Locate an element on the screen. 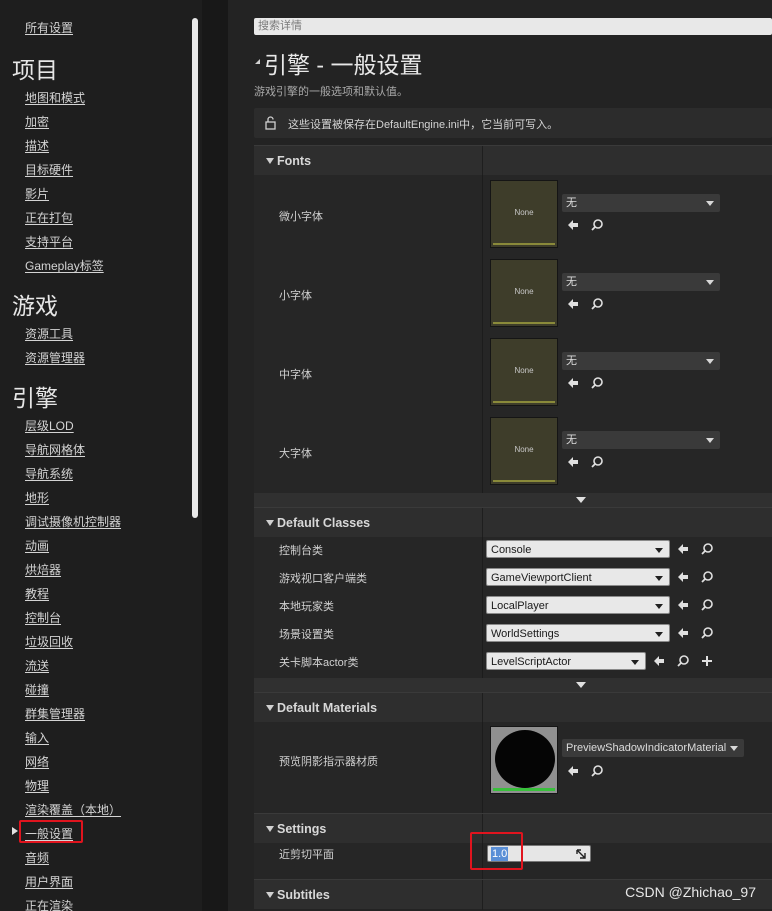  prop-label: 场景设置类 is located at coordinates (306, 635).